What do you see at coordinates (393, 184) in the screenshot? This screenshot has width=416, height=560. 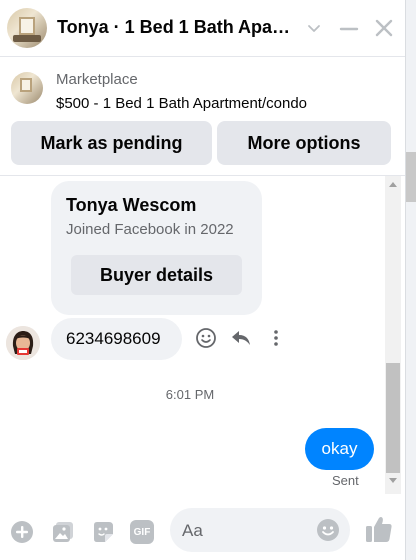 I see `scroll-up-arrow-icon` at bounding box center [393, 184].